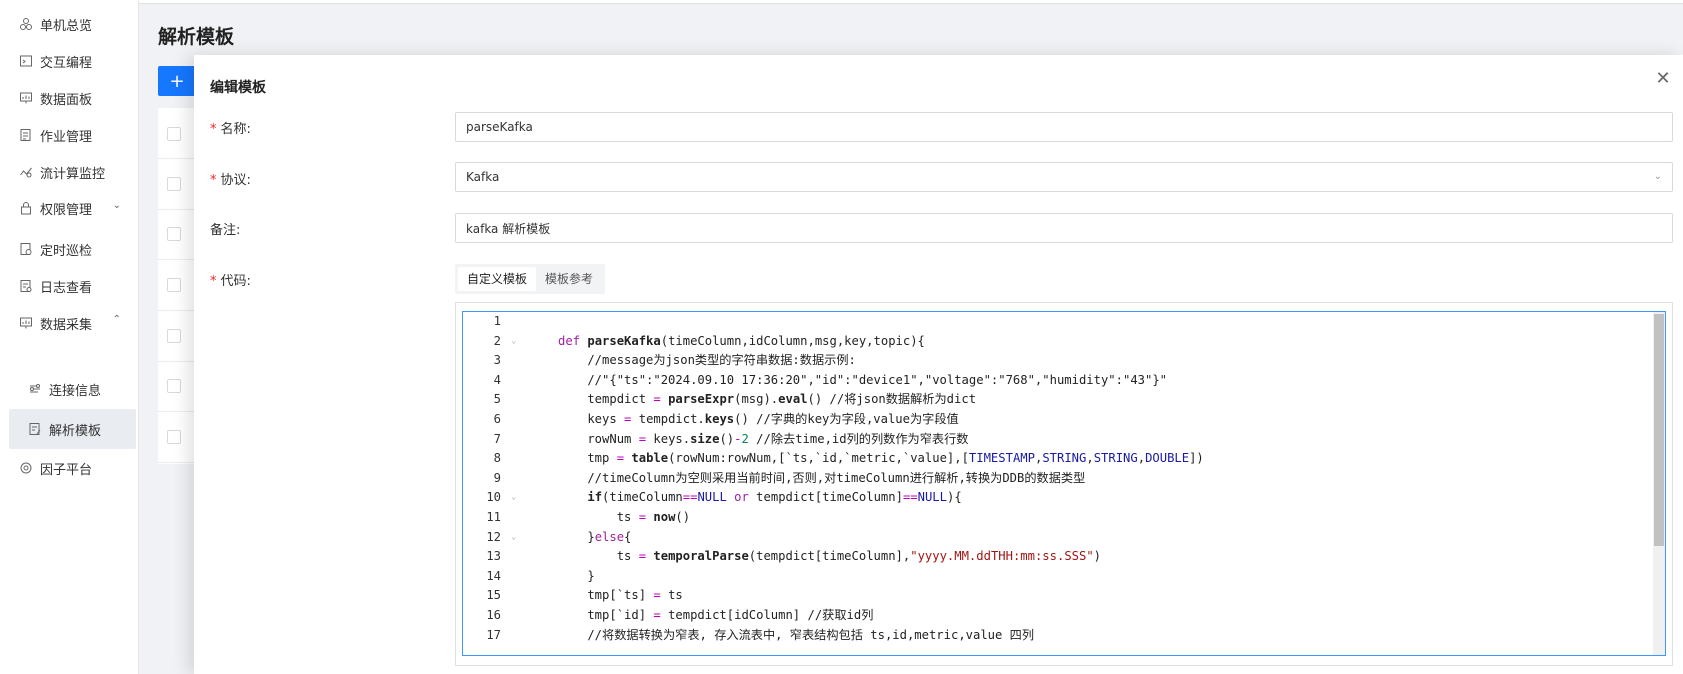 This screenshot has height=674, width=1683. What do you see at coordinates (66, 137) in the screenshot?
I see `sidebar-item-label: 作业管理` at bounding box center [66, 137].